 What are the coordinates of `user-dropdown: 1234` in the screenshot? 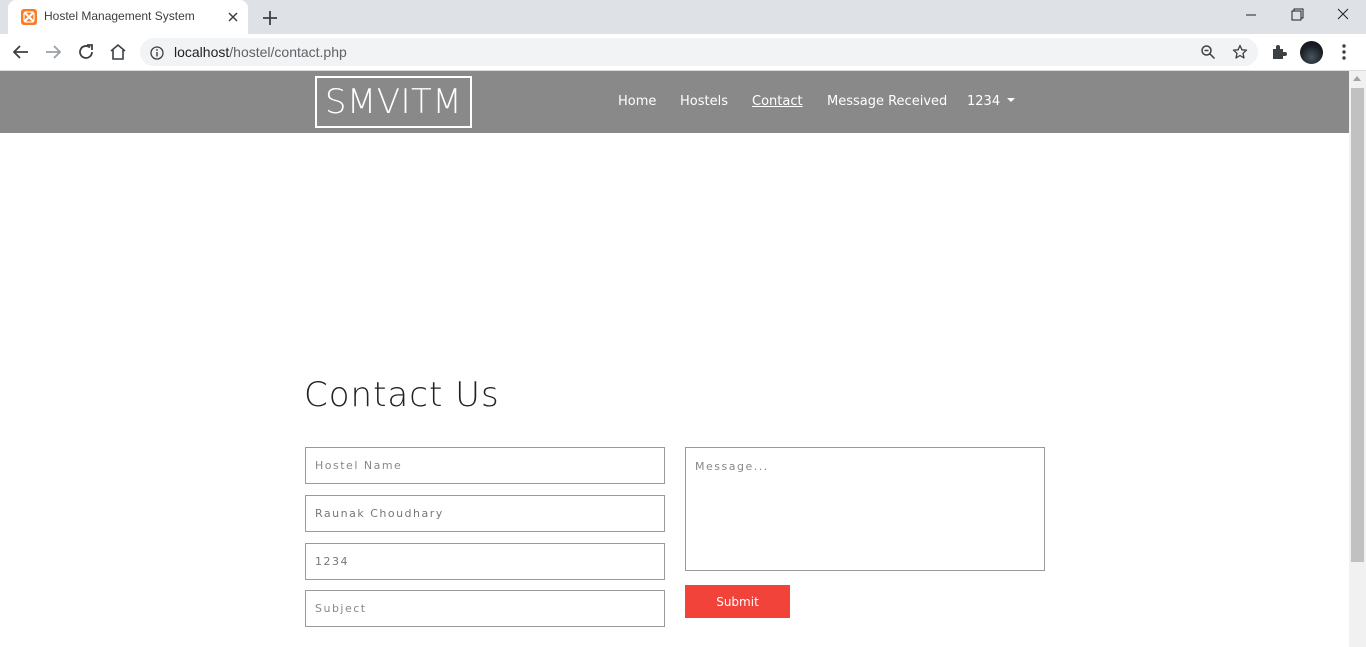 It's located at (991, 101).